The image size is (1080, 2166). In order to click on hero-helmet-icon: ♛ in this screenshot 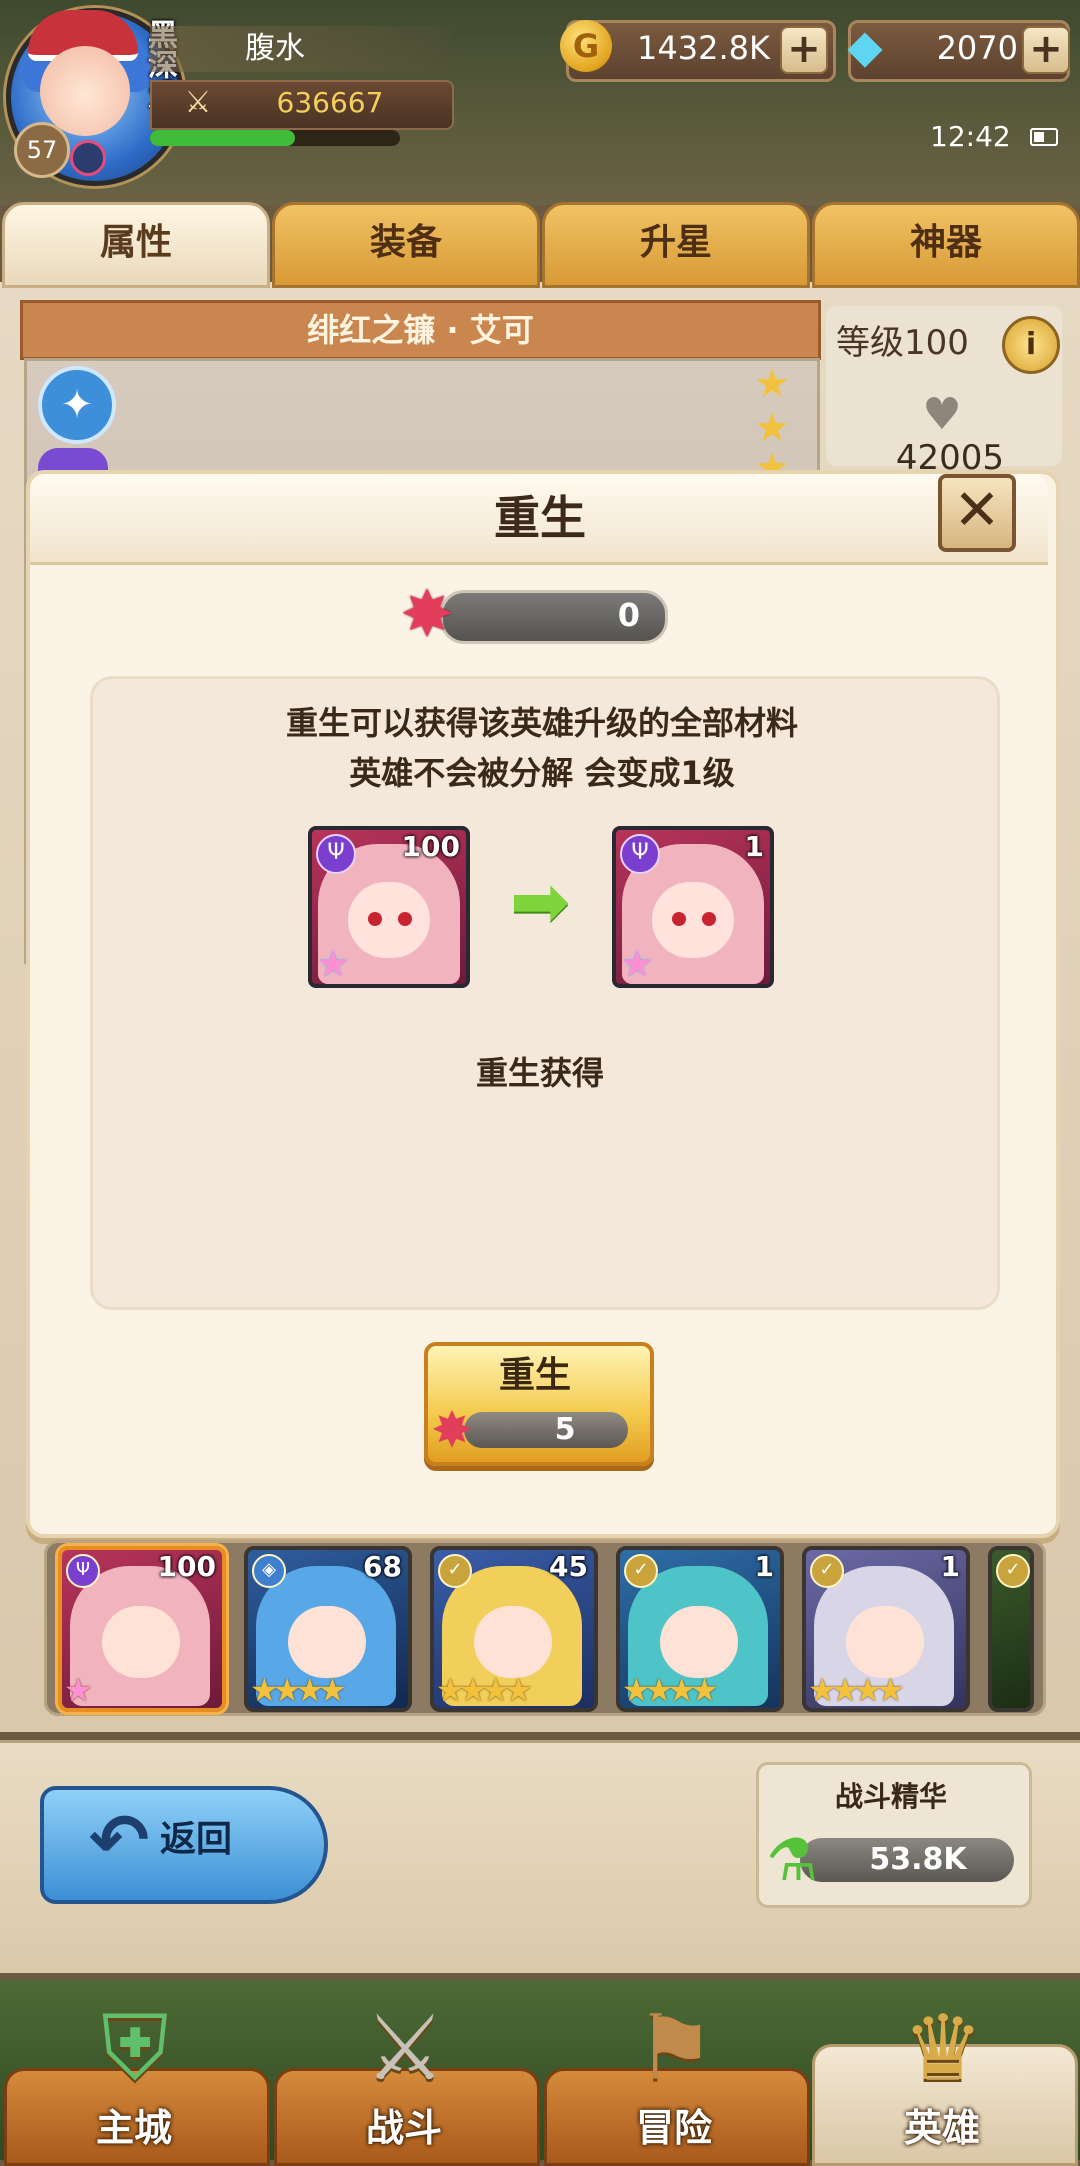, I will do `click(943, 2048)`.